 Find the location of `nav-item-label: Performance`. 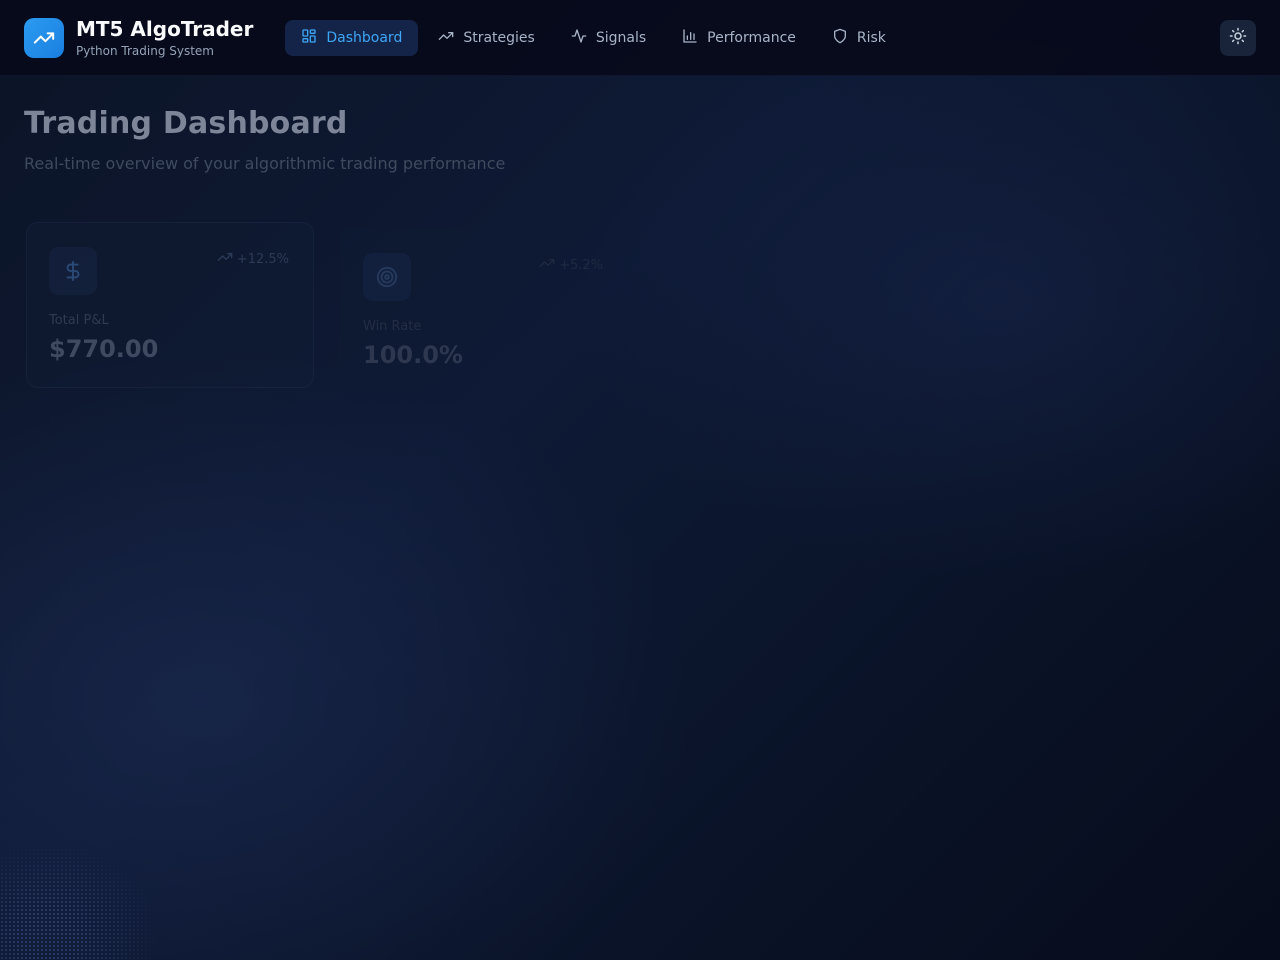

nav-item-label: Performance is located at coordinates (751, 37).